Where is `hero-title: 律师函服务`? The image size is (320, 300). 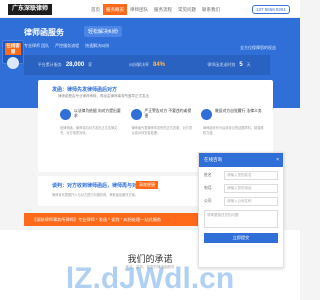 hero-title: 律师函服务 is located at coordinates (44, 32).